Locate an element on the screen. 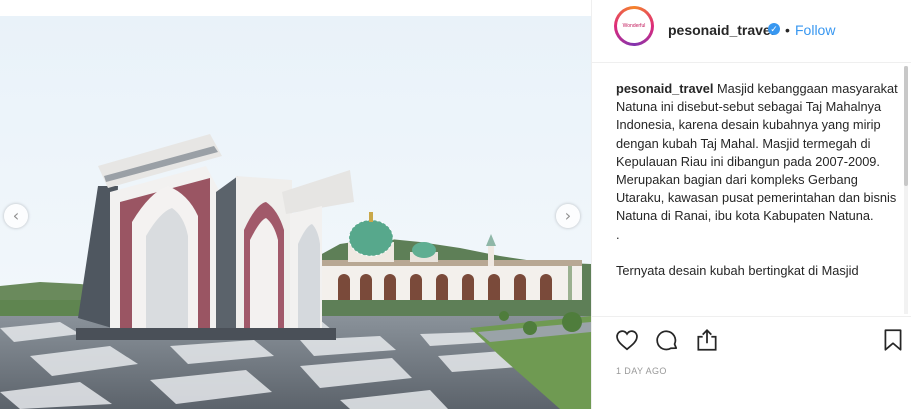 Image resolution: width=911 pixels, height=409 pixels. carousel-next-button: › is located at coordinates (568, 216).